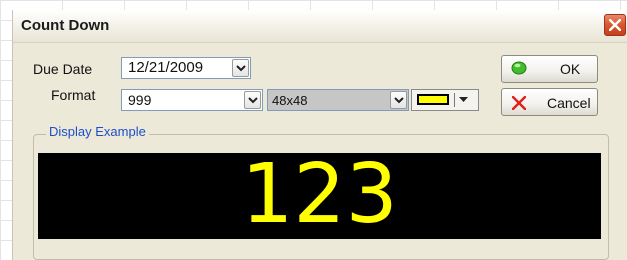 The width and height of the screenshot is (627, 260). What do you see at coordinates (63, 69) in the screenshot?
I see `due-date-label: Due Date` at bounding box center [63, 69].